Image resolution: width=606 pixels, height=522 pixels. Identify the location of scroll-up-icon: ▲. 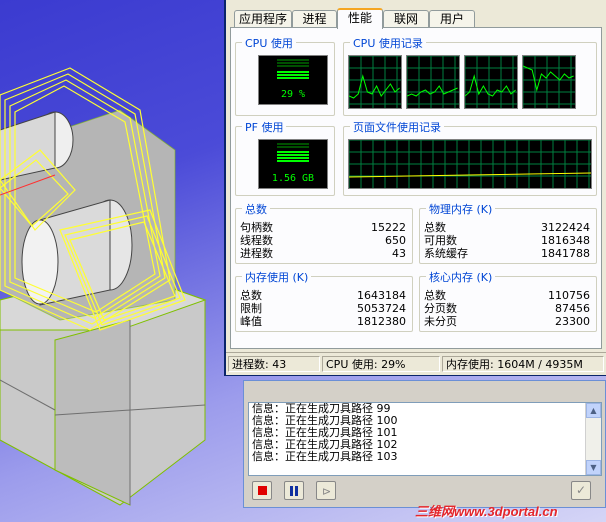
(593, 410).